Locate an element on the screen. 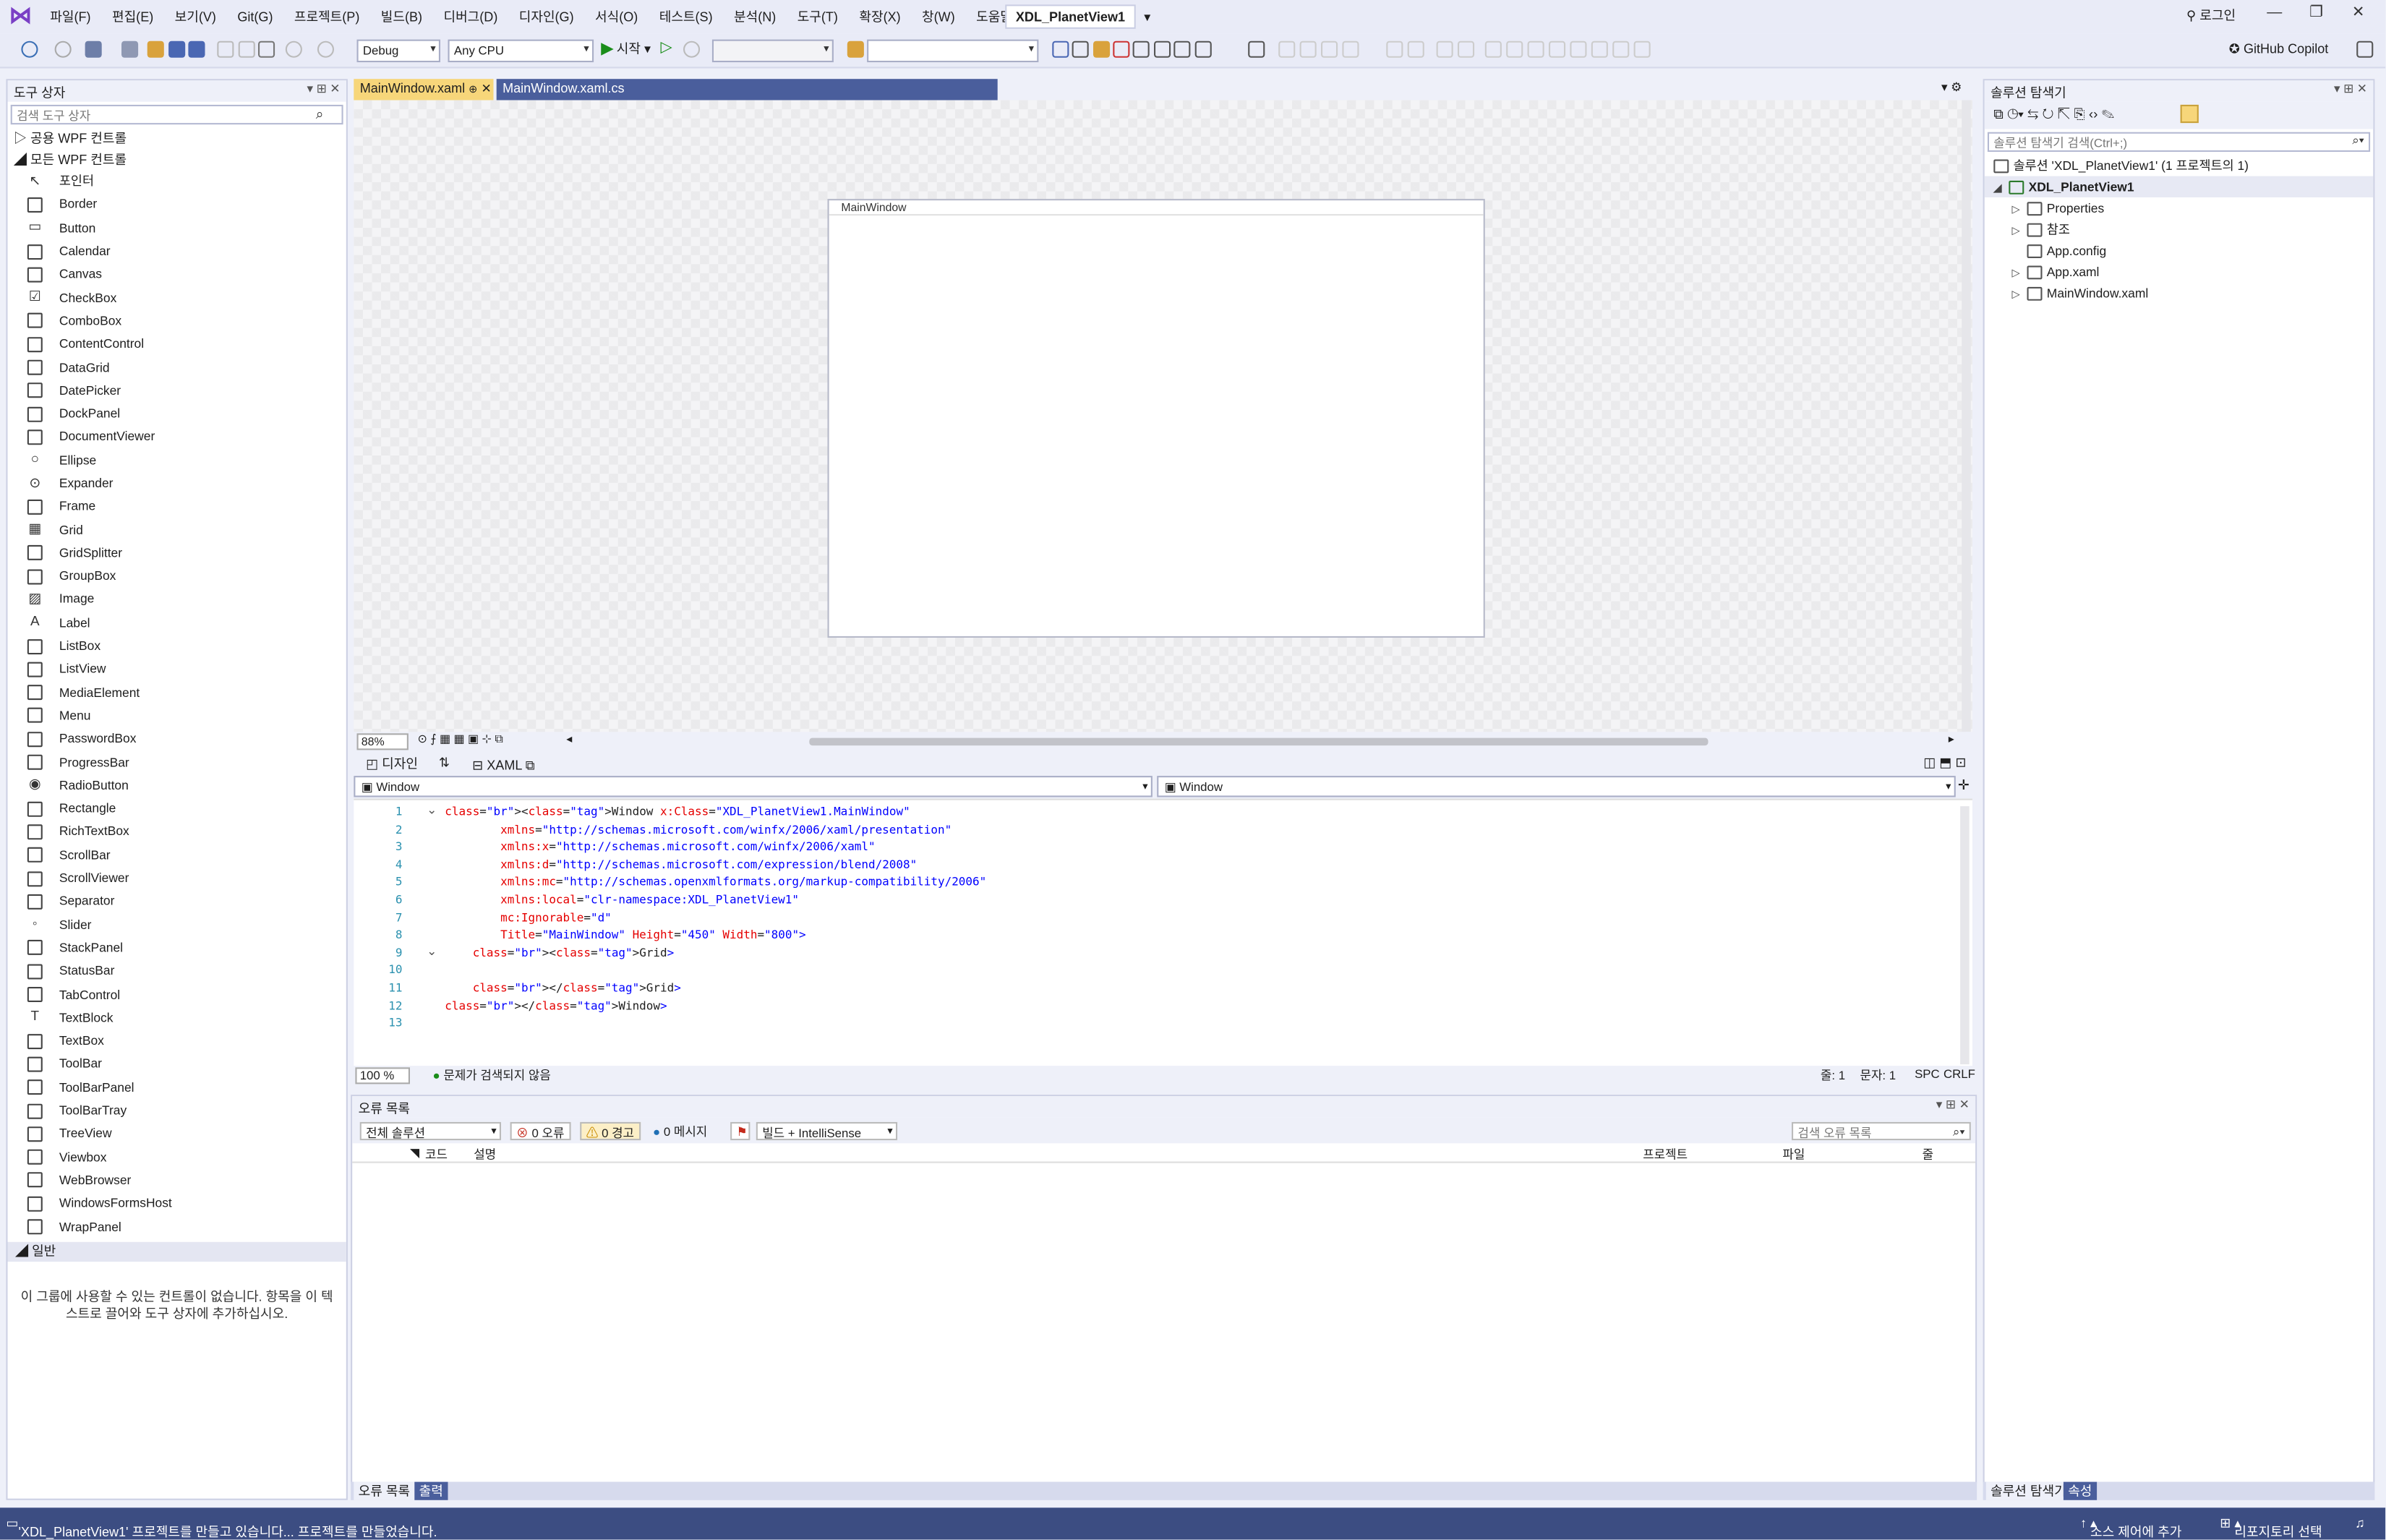 This screenshot has height=1540, width=2386. menu-item-8: 서식(O) is located at coordinates (616, 17).